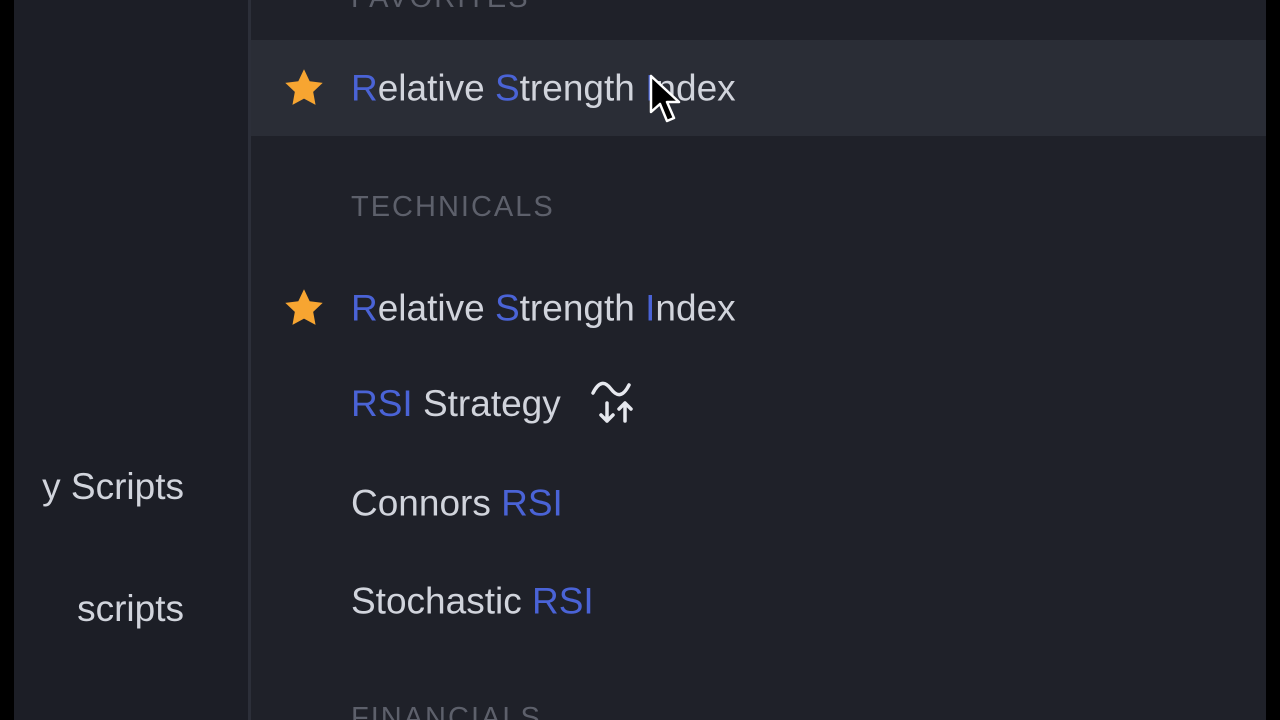 This screenshot has width=1280, height=720. I want to click on list-item-stochastic-rsi: Stochastic RSI, so click(758, 601).